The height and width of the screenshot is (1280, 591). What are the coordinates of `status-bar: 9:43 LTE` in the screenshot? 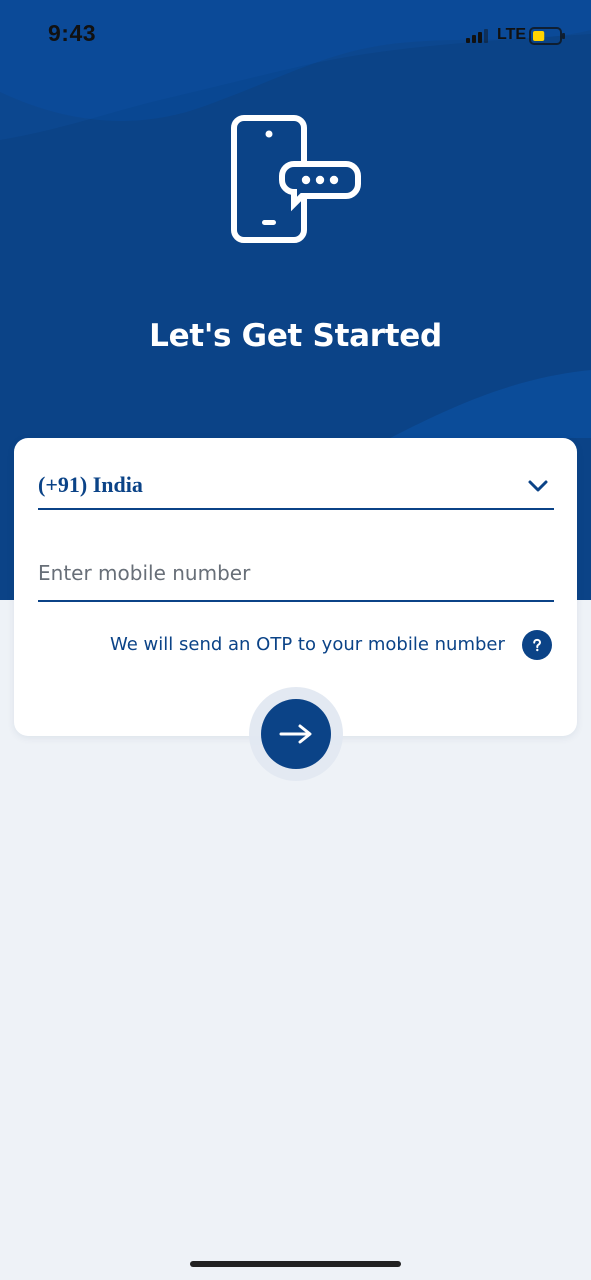 It's located at (295, 35).